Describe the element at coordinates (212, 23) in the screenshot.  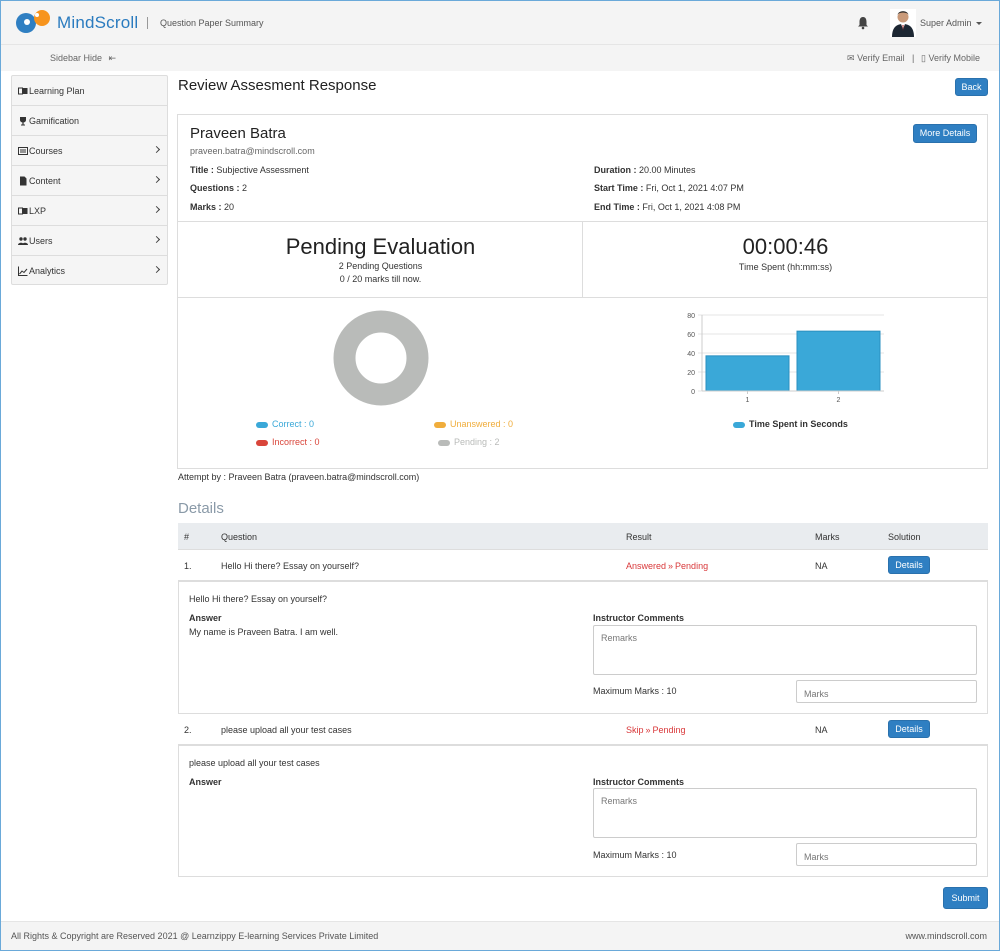
I see `page-title: Question Paper Summary` at that location.